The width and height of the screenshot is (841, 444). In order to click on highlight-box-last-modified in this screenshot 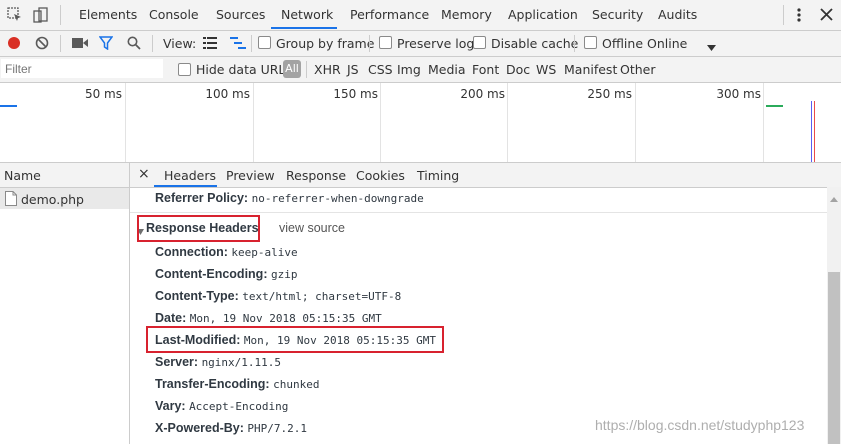, I will do `click(295, 339)`.